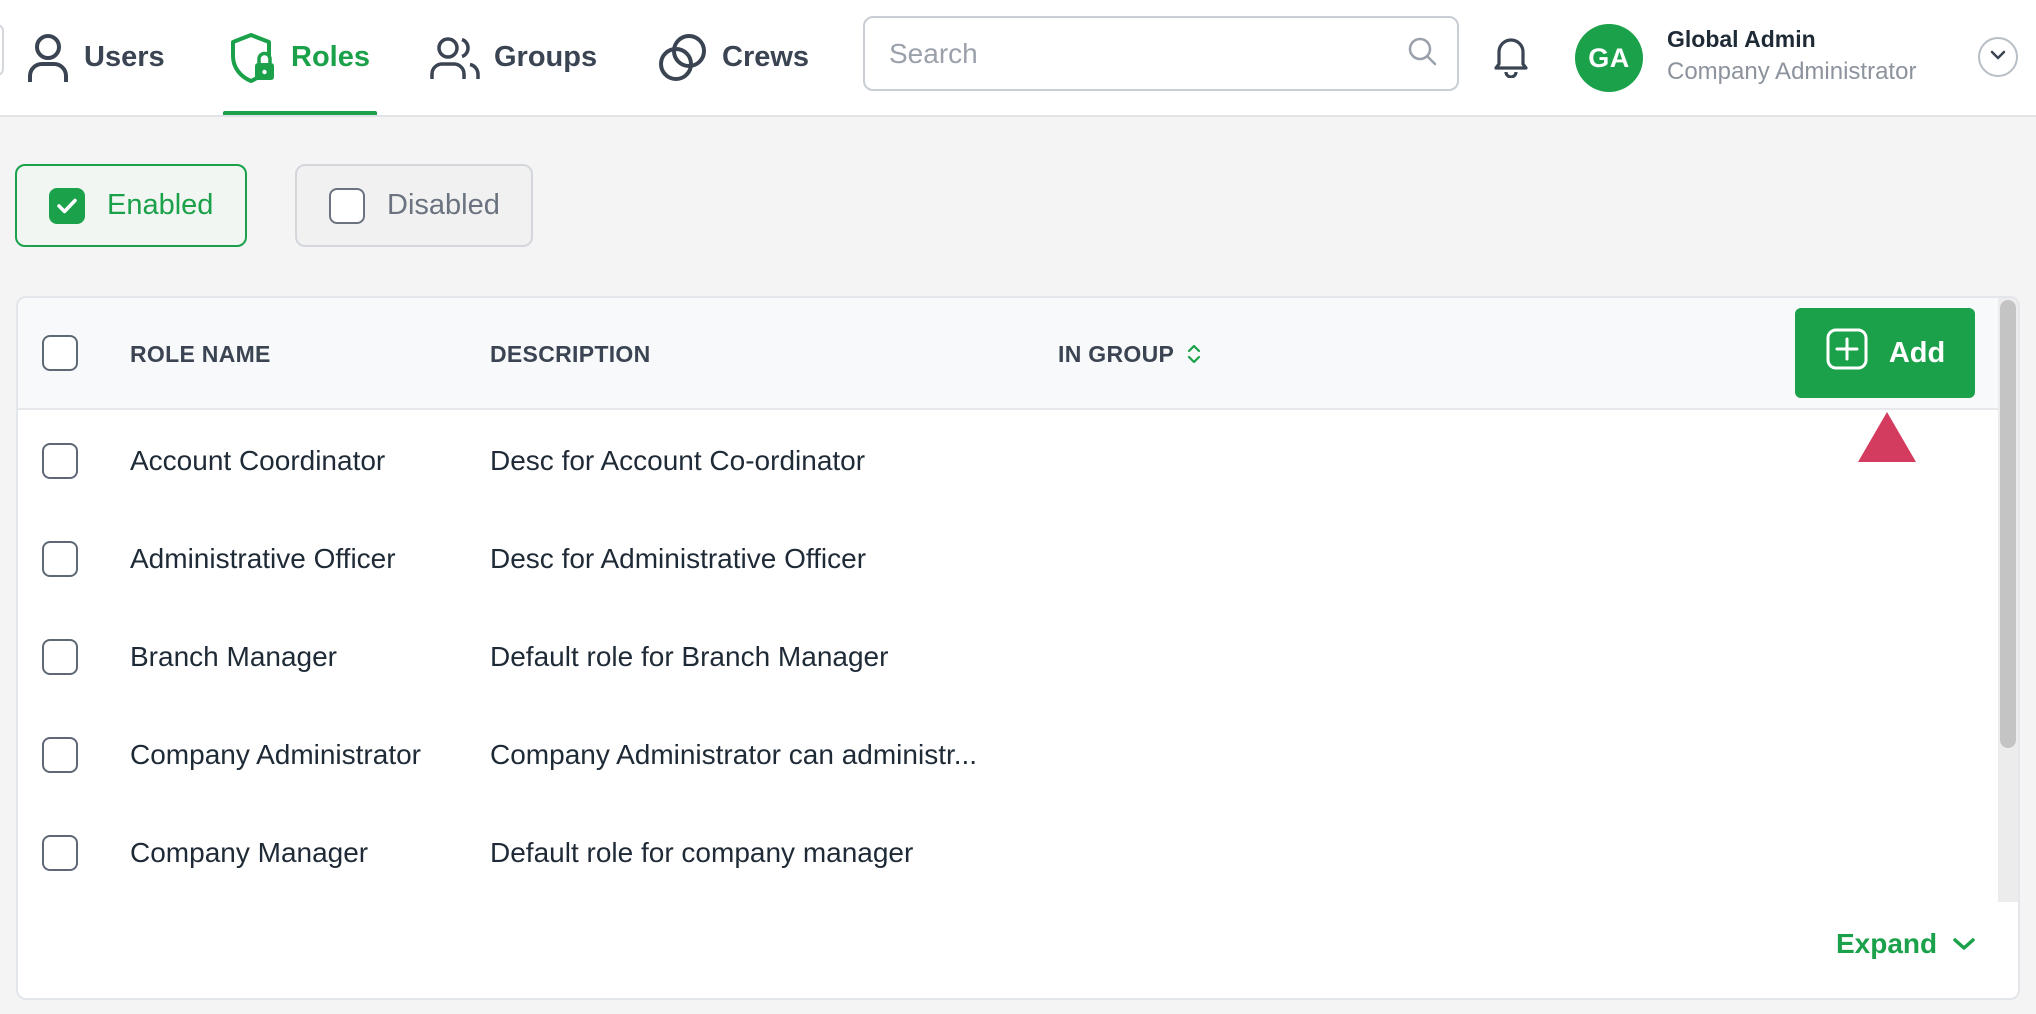 This screenshot has height=1014, width=2036. I want to click on tab-users-label: Users, so click(124, 57).